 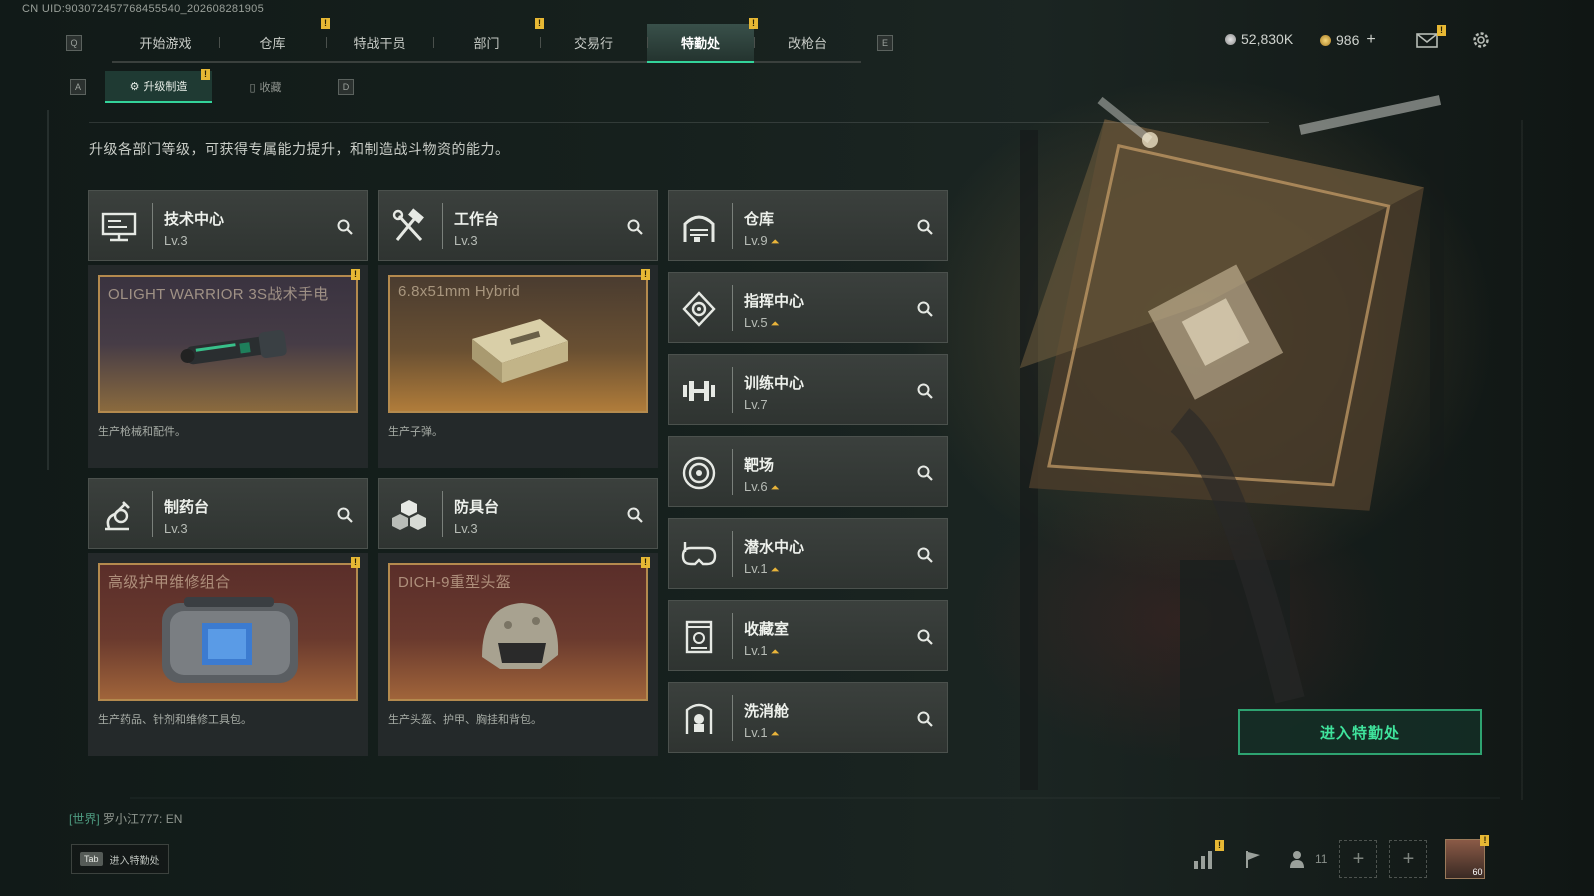 I want to click on production-item-frame: 高级护甲维修组合, so click(x=228, y=632).